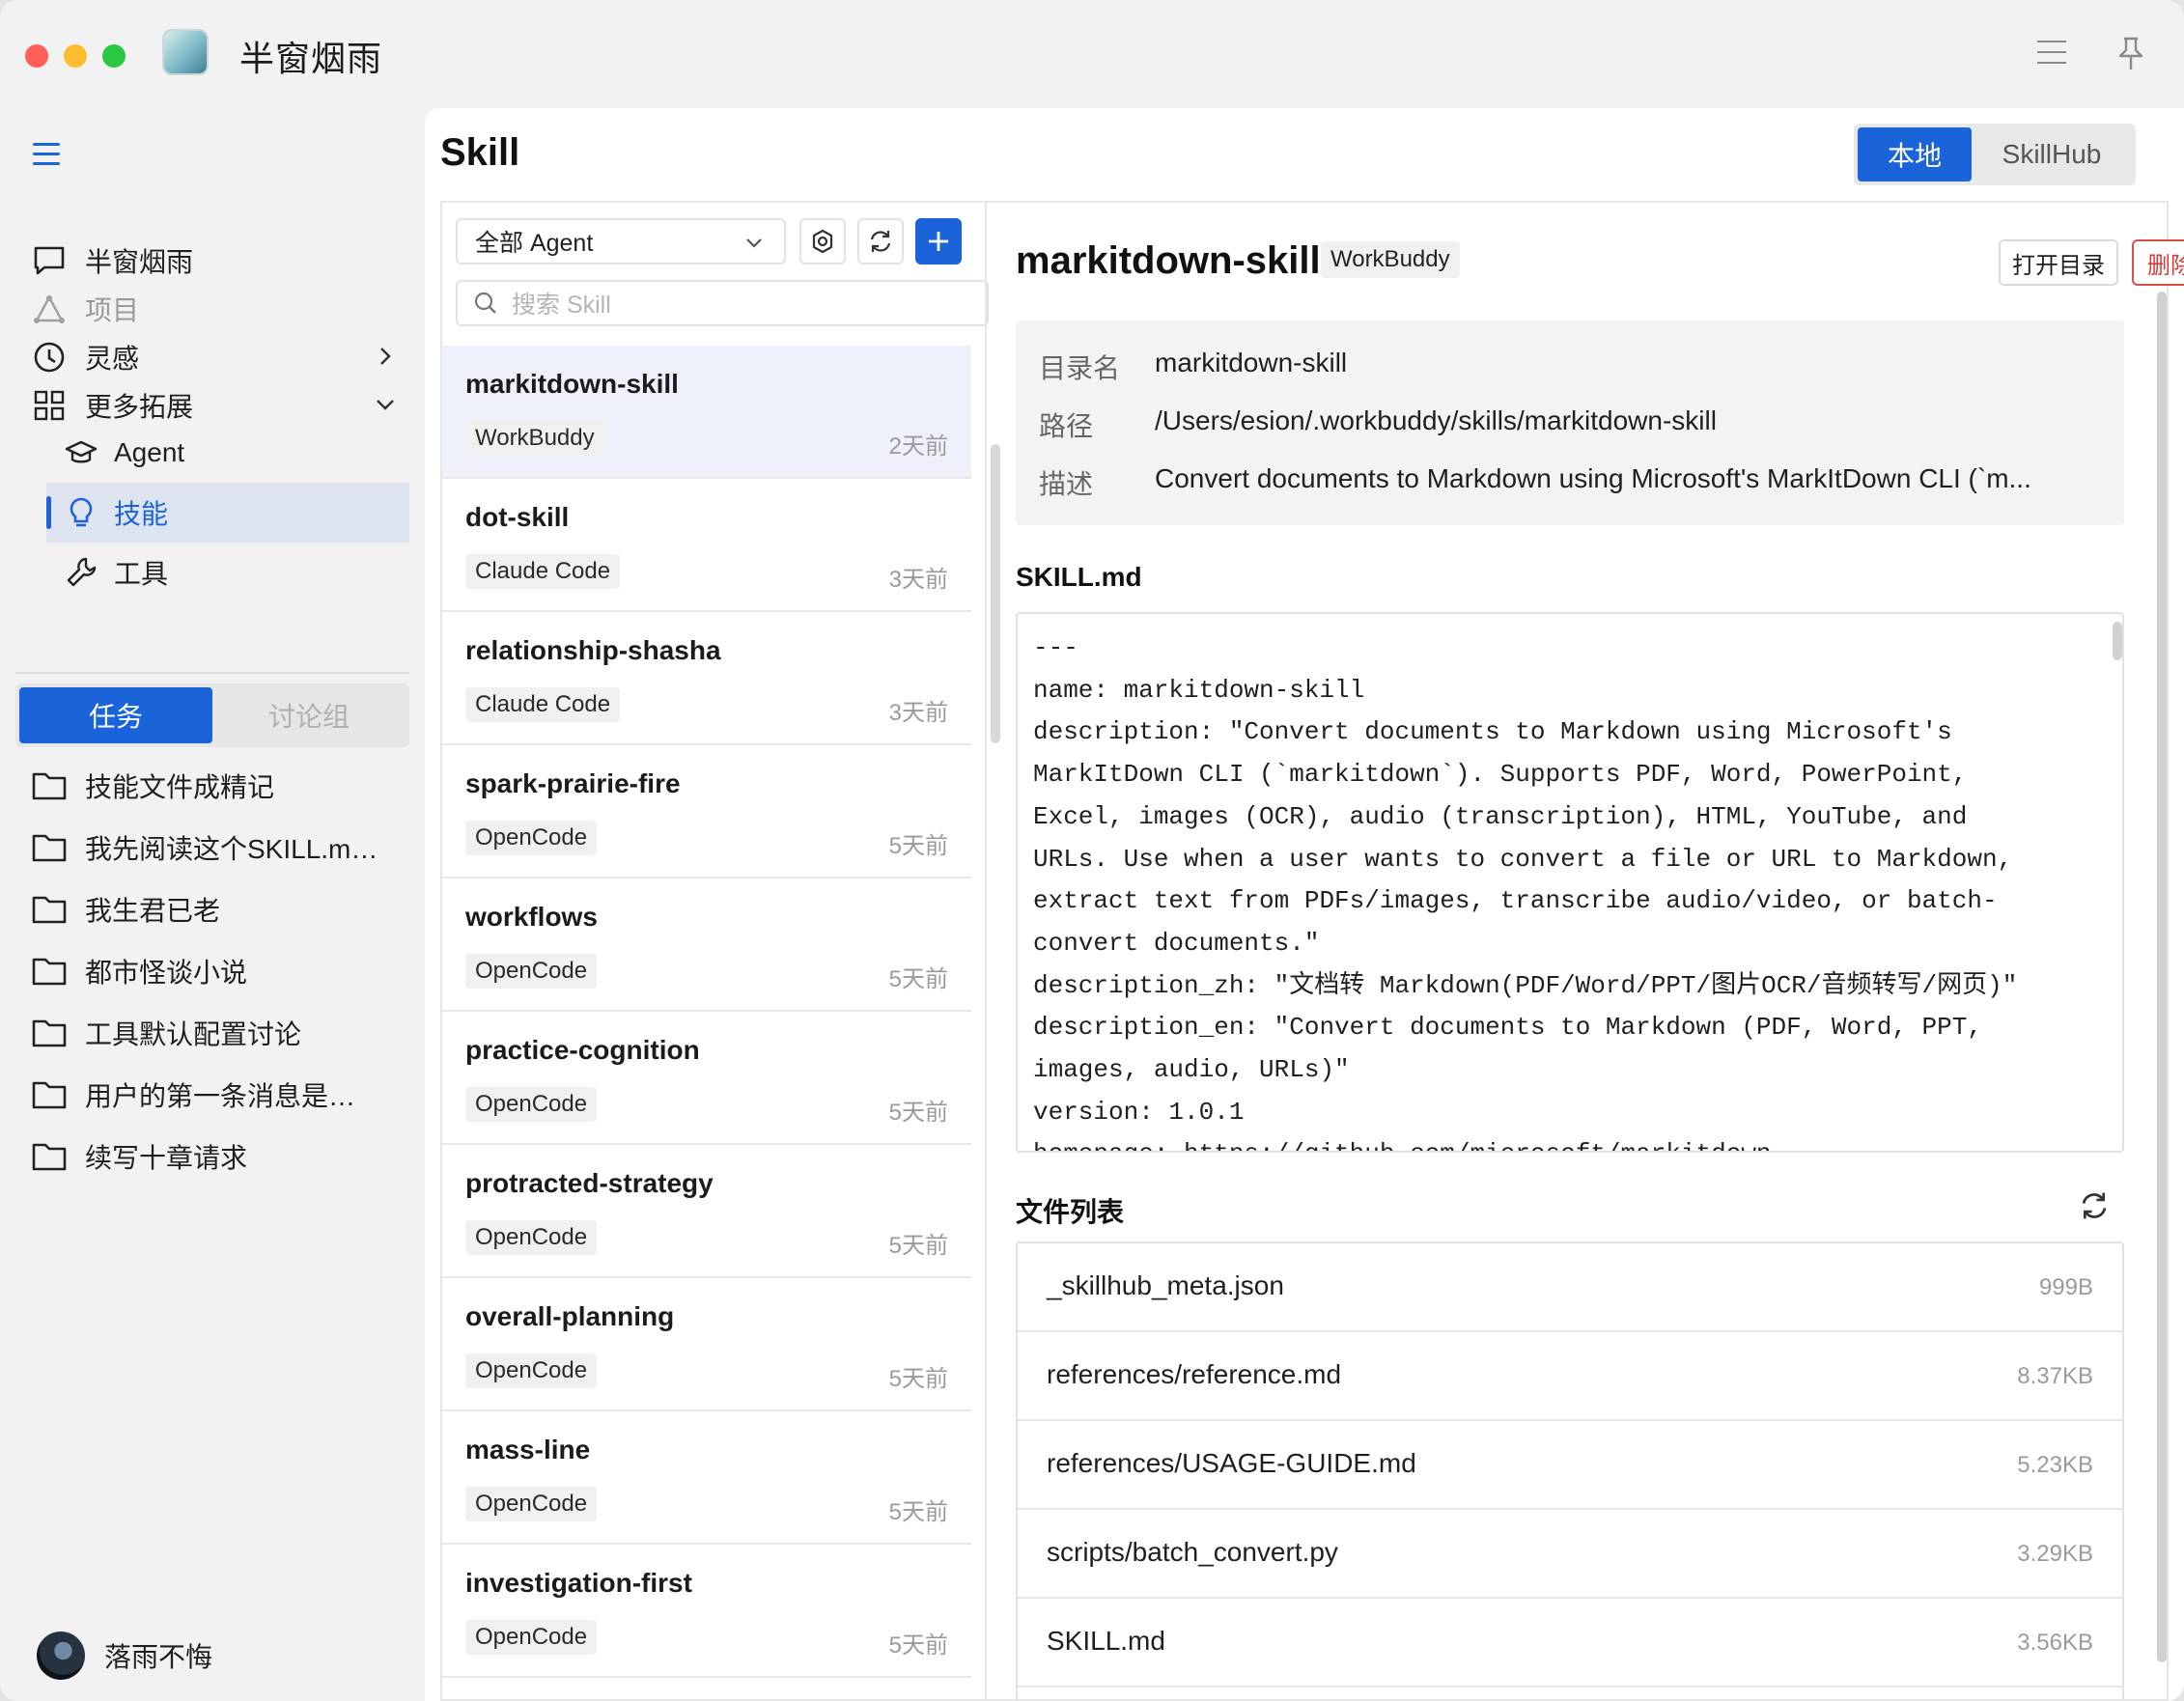 The width and height of the screenshot is (2184, 1701). I want to click on sidebar-item-agent: Agent, so click(228, 453).